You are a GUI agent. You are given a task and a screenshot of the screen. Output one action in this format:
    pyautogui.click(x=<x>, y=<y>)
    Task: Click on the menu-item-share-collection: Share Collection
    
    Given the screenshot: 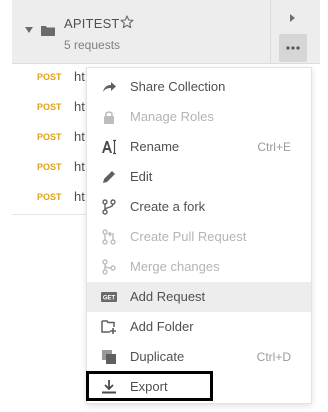 What is the action you would take?
    pyautogui.click(x=199, y=87)
    